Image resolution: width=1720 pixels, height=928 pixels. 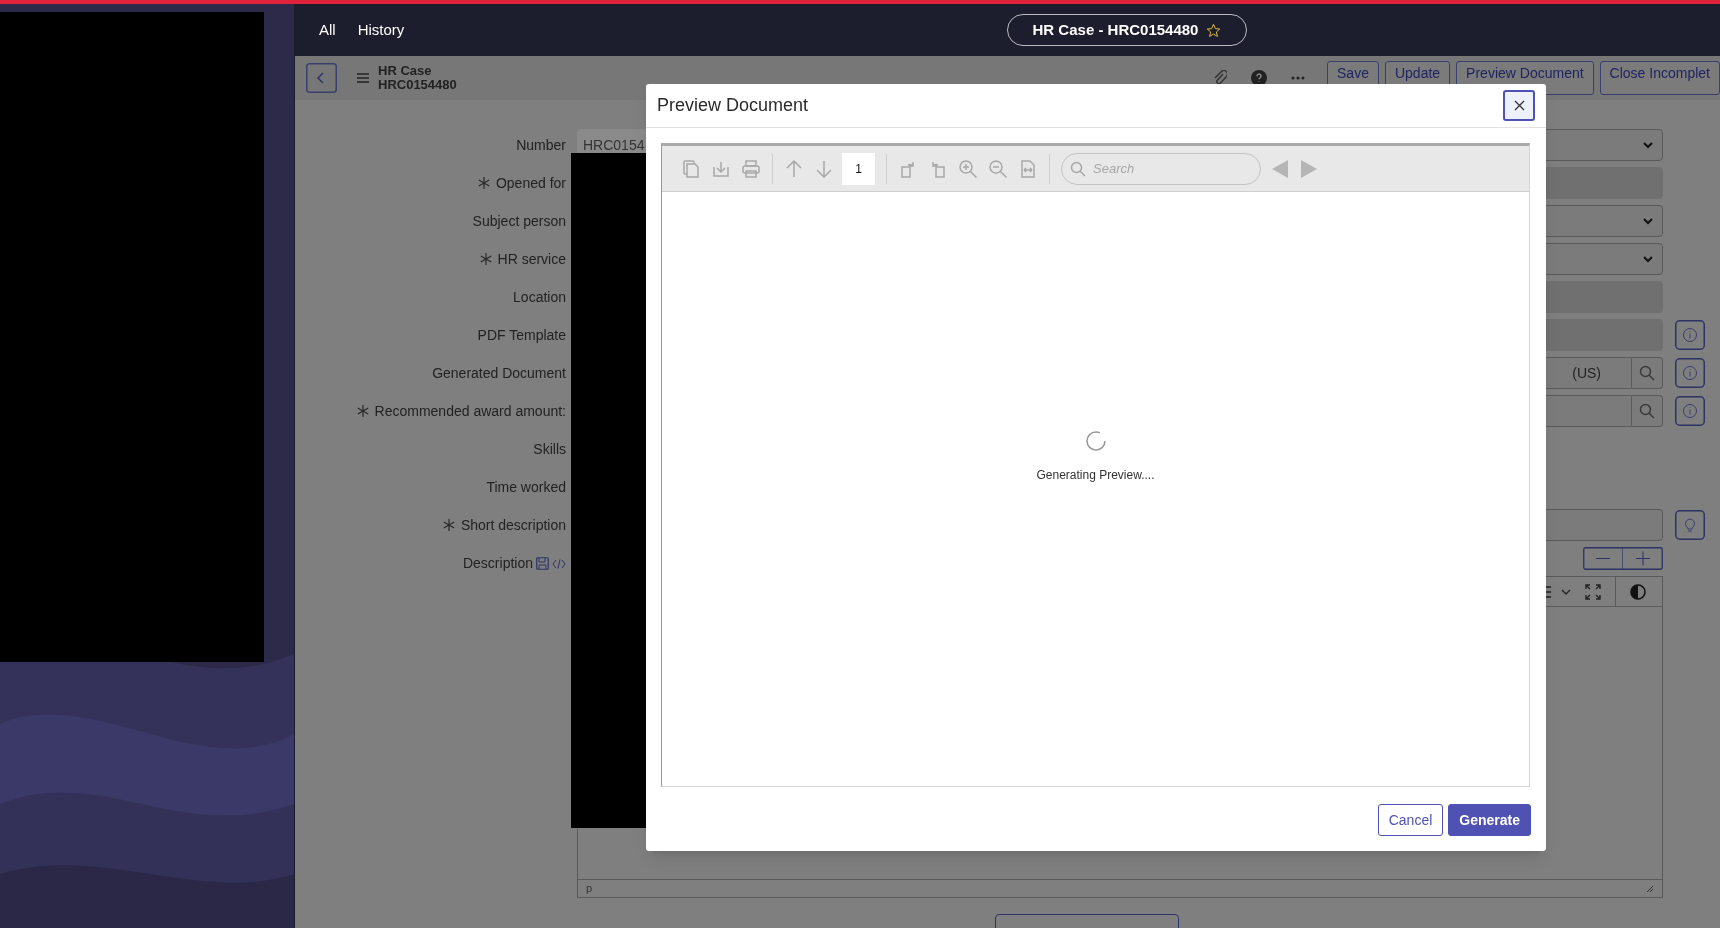 What do you see at coordinates (1489, 820) in the screenshot?
I see `generate-button: Generate` at bounding box center [1489, 820].